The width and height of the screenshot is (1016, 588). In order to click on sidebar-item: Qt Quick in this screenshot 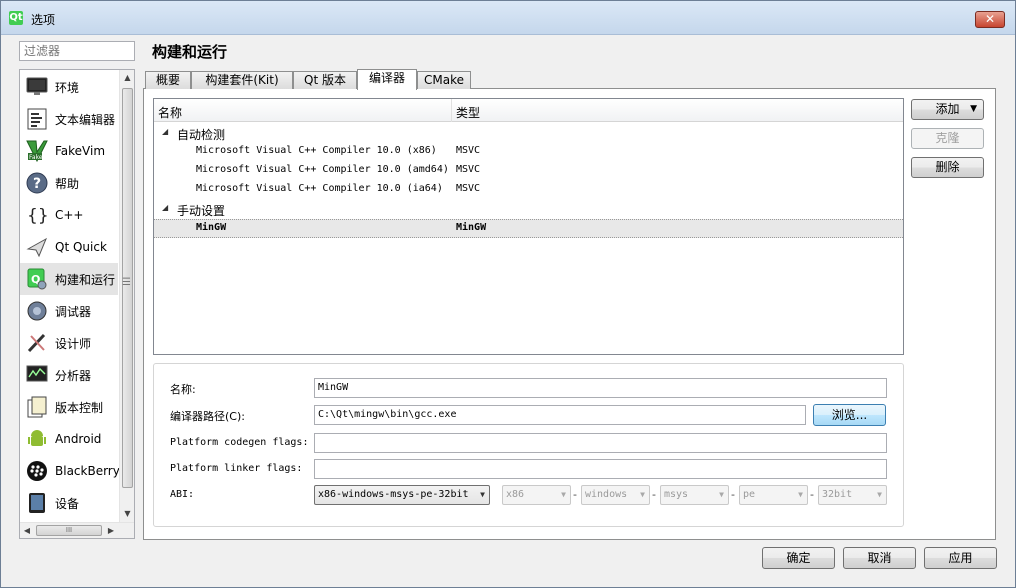, I will do `click(69, 247)`.